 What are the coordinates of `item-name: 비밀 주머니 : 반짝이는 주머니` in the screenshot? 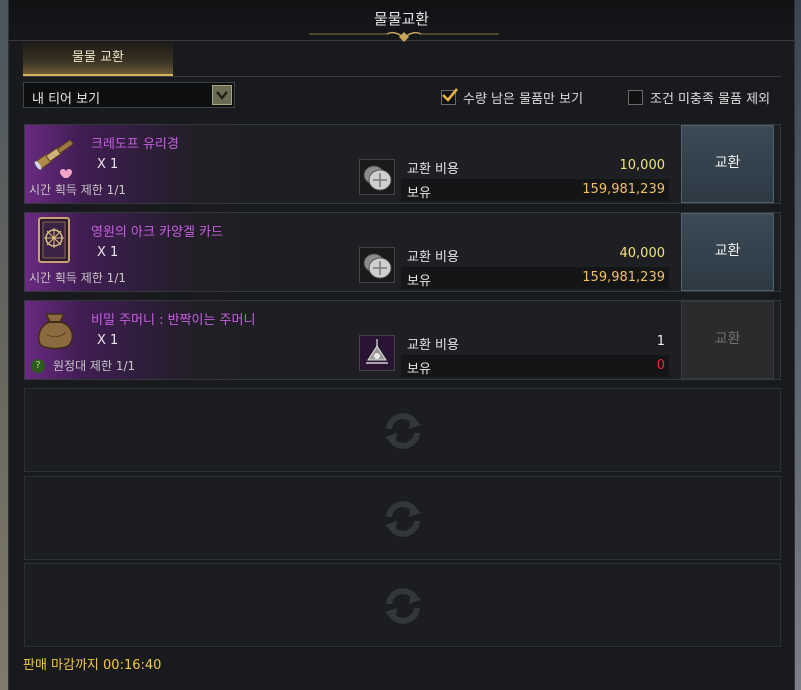 It's located at (173, 320).